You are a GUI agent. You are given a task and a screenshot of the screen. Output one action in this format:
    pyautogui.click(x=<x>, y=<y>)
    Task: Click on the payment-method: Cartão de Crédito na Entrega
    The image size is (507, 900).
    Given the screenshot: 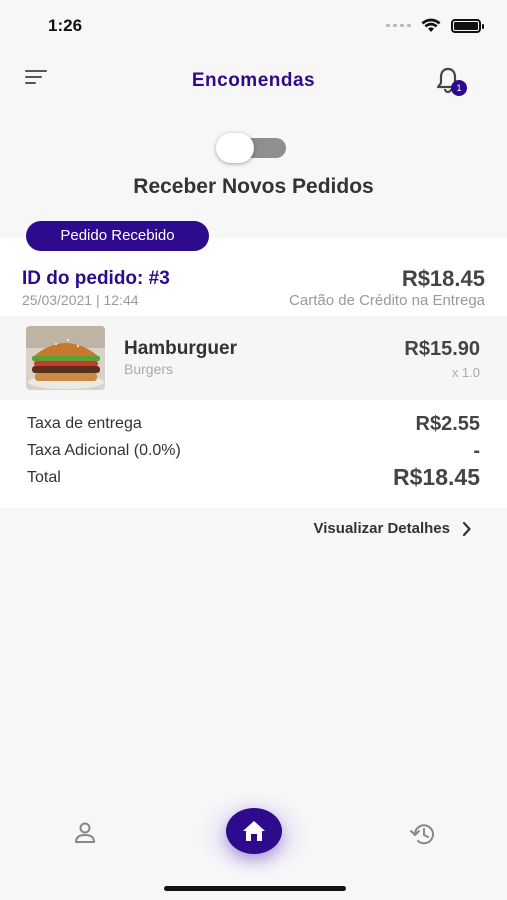 What is the action you would take?
    pyautogui.click(x=387, y=300)
    